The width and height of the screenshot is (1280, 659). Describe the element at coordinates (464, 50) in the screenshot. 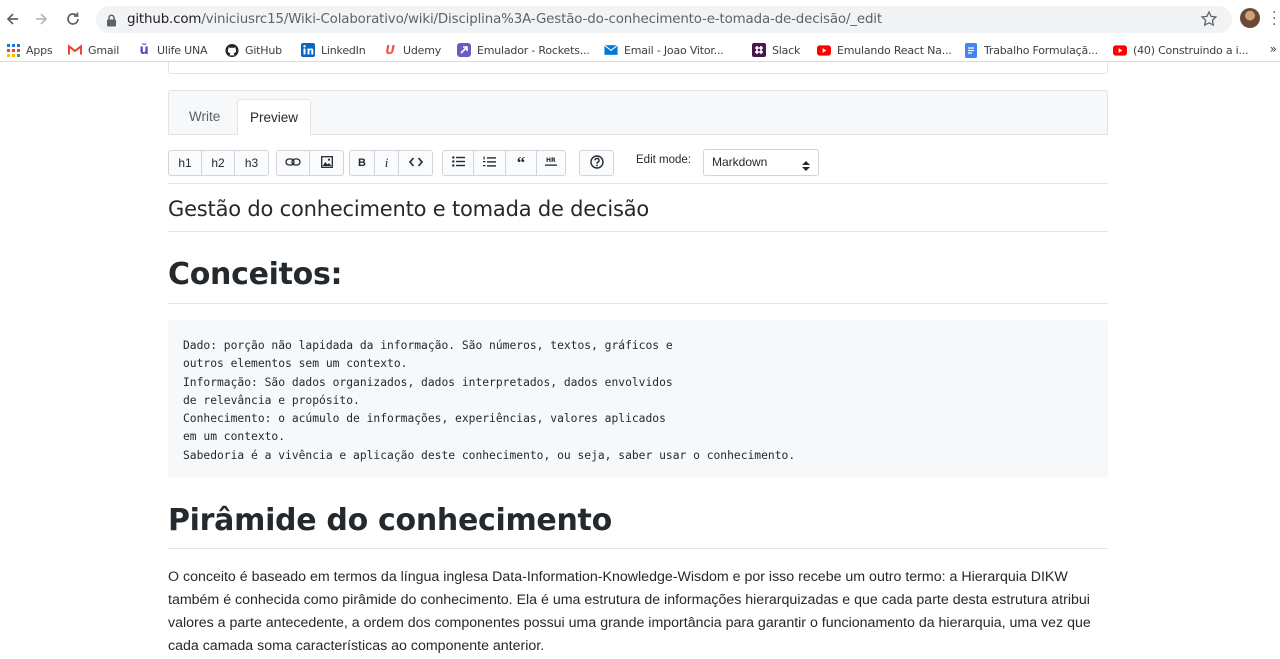

I see `rocketseat-icon` at that location.